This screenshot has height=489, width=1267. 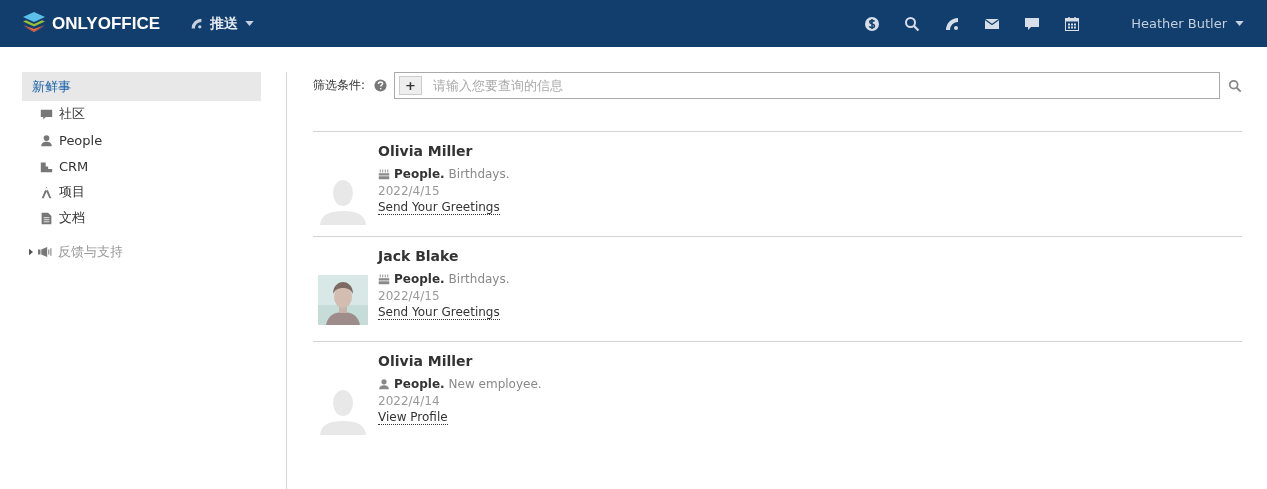 I want to click on help-icon, so click(x=381, y=85).